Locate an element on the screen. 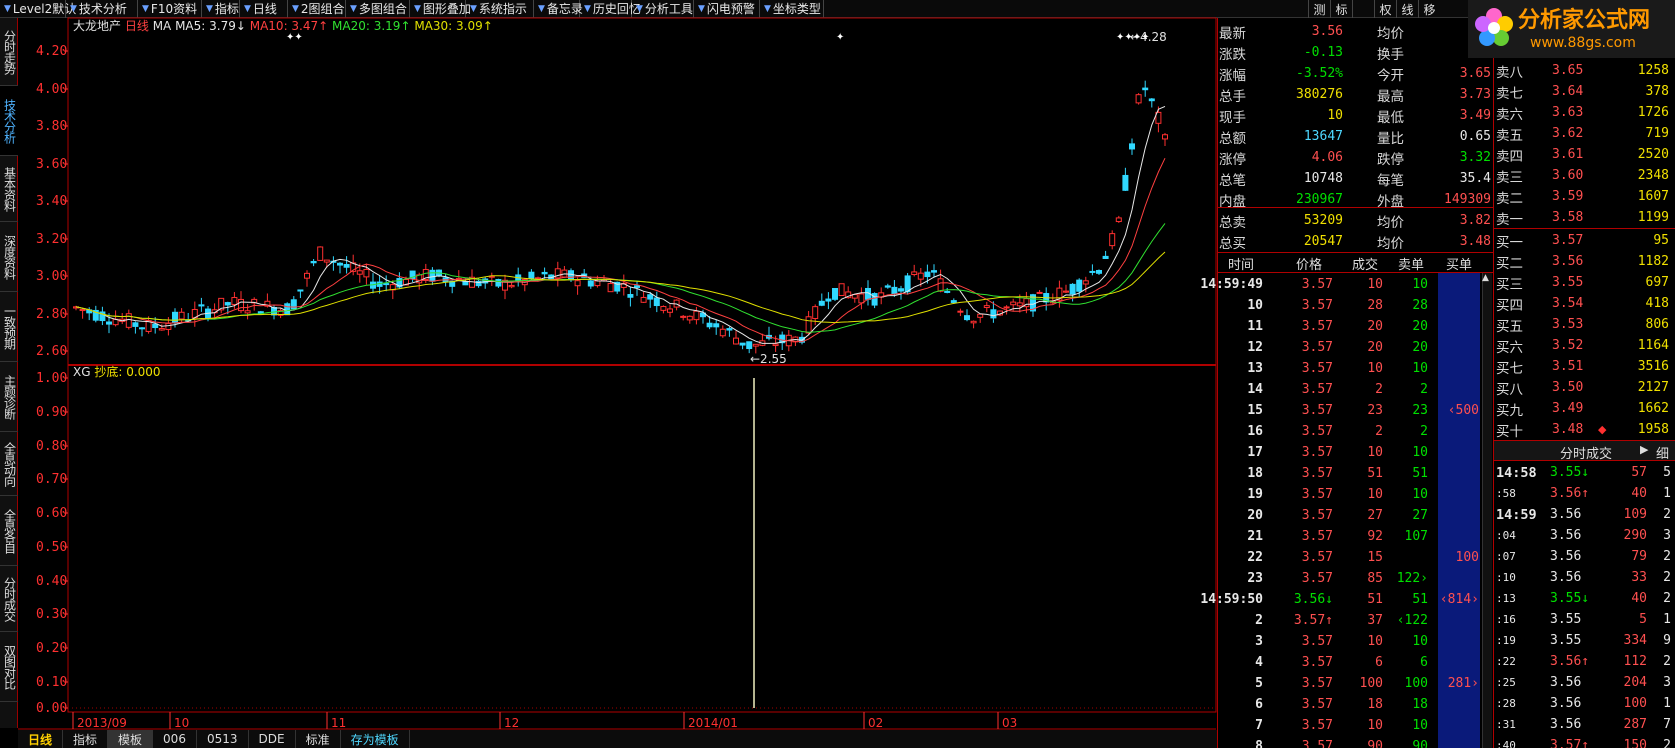 The height and width of the screenshot is (748, 1675). scroll-up-icon: ▲ is located at coordinates (1485, 278).